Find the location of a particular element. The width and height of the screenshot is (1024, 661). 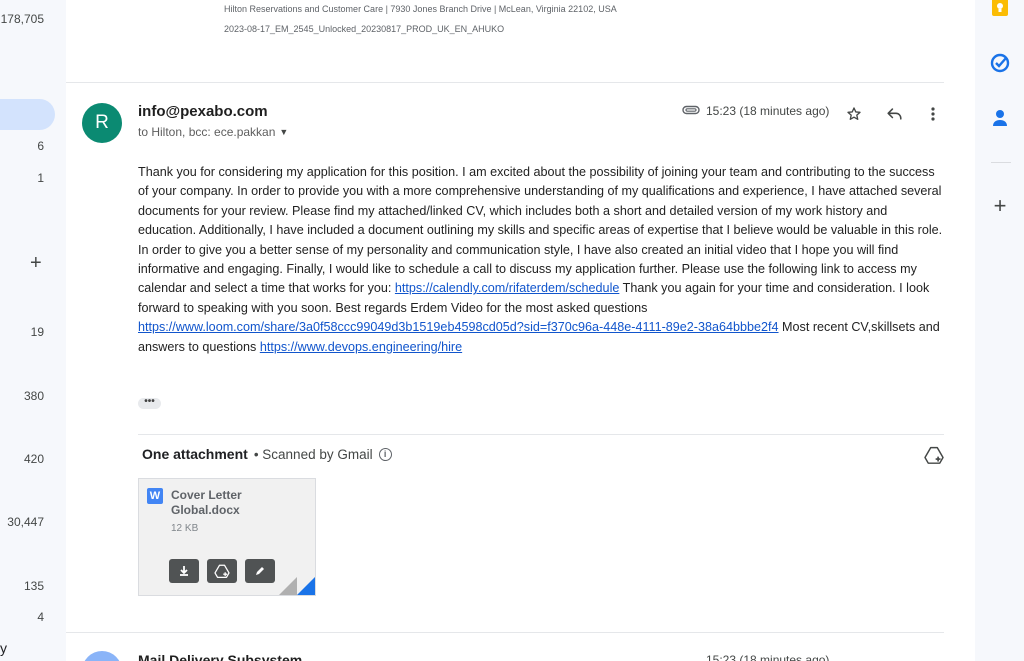

next-email-time: 15:23 (18 minutes ago) is located at coordinates (768, 657).